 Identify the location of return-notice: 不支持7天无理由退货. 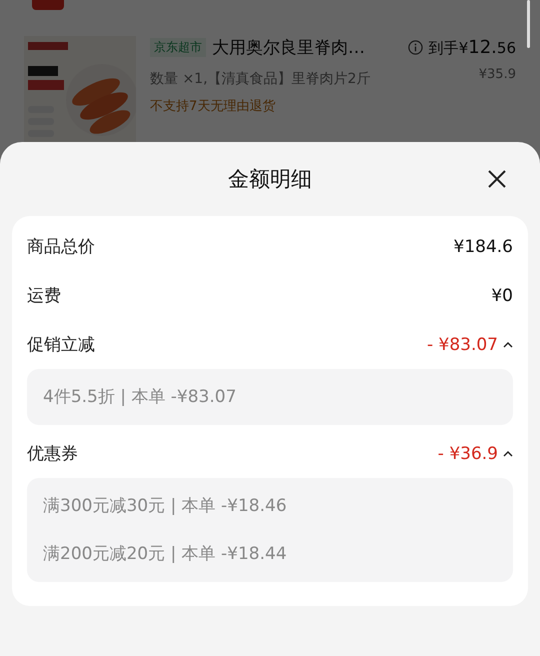
(213, 106).